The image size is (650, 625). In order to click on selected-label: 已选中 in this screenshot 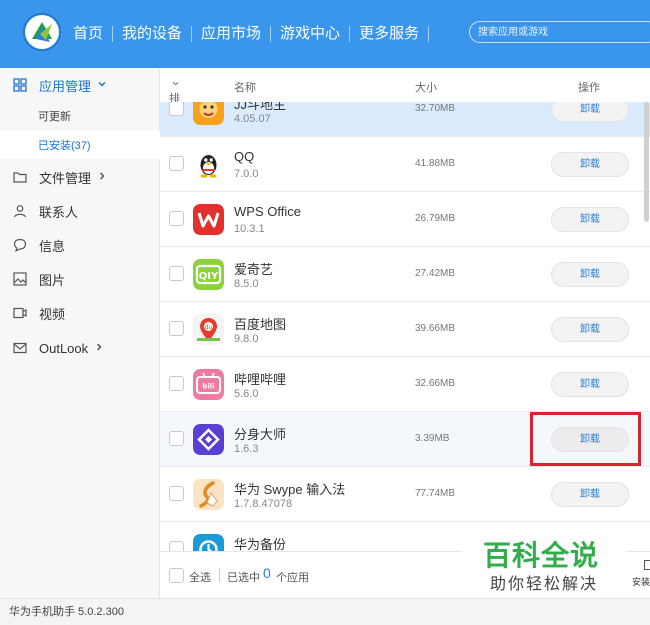, I will do `click(243, 578)`.